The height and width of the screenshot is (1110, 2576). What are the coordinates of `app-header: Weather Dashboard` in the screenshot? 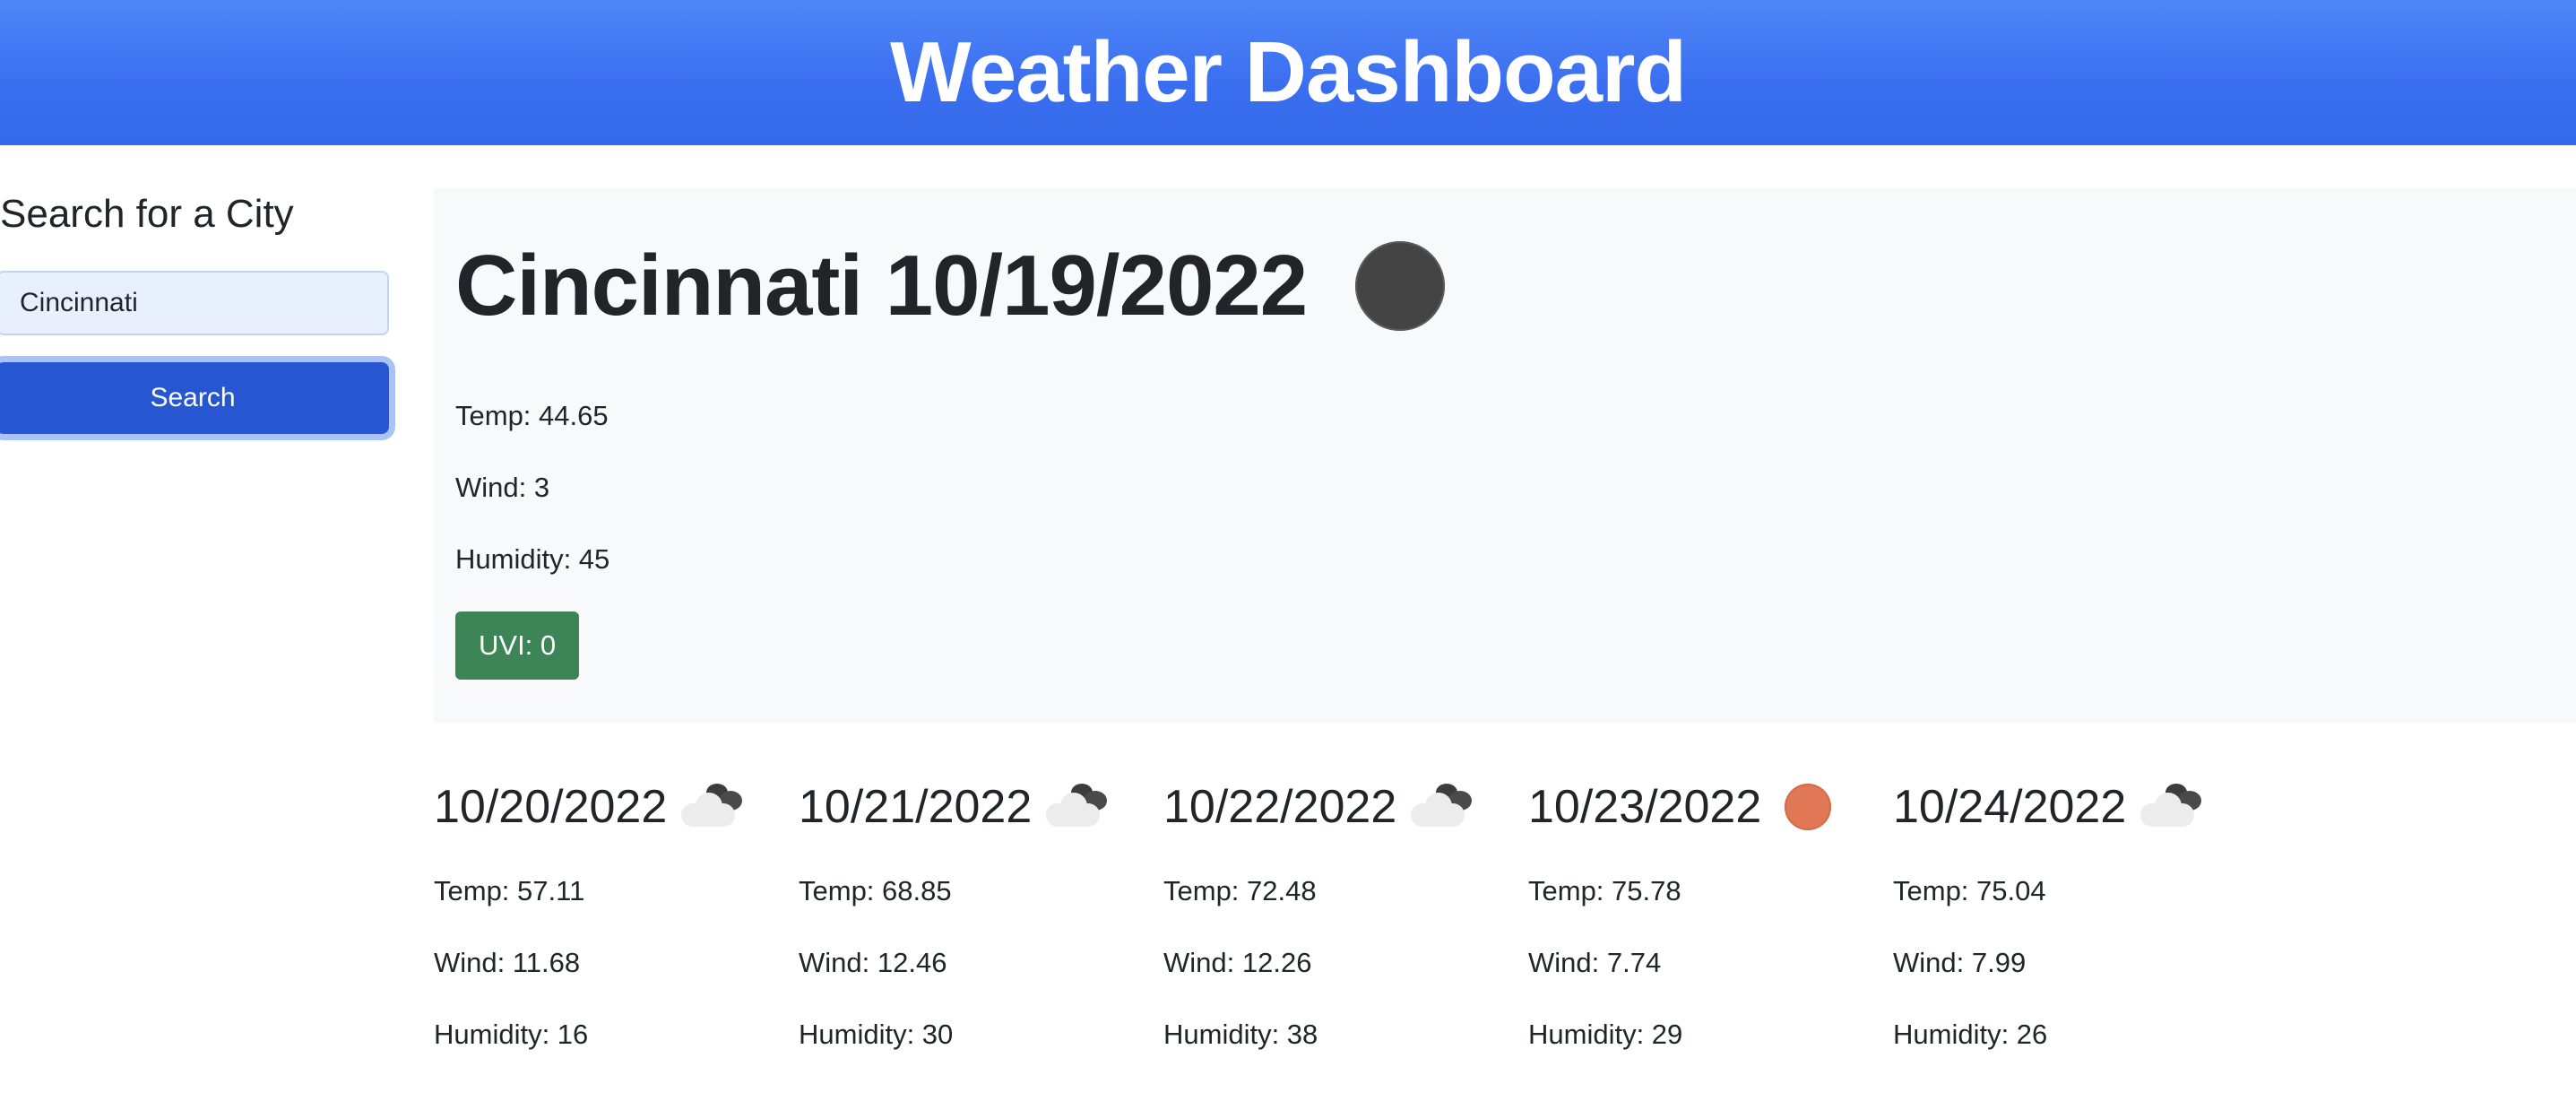 It's located at (1288, 72).